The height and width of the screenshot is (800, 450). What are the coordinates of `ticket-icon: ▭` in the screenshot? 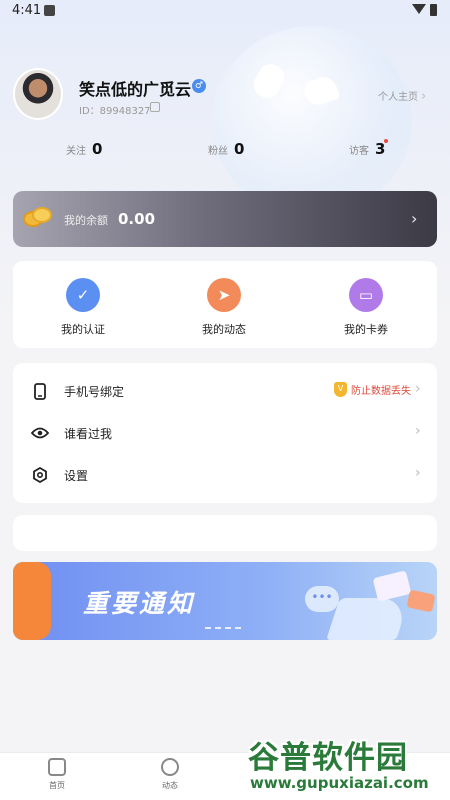 It's located at (366, 295).